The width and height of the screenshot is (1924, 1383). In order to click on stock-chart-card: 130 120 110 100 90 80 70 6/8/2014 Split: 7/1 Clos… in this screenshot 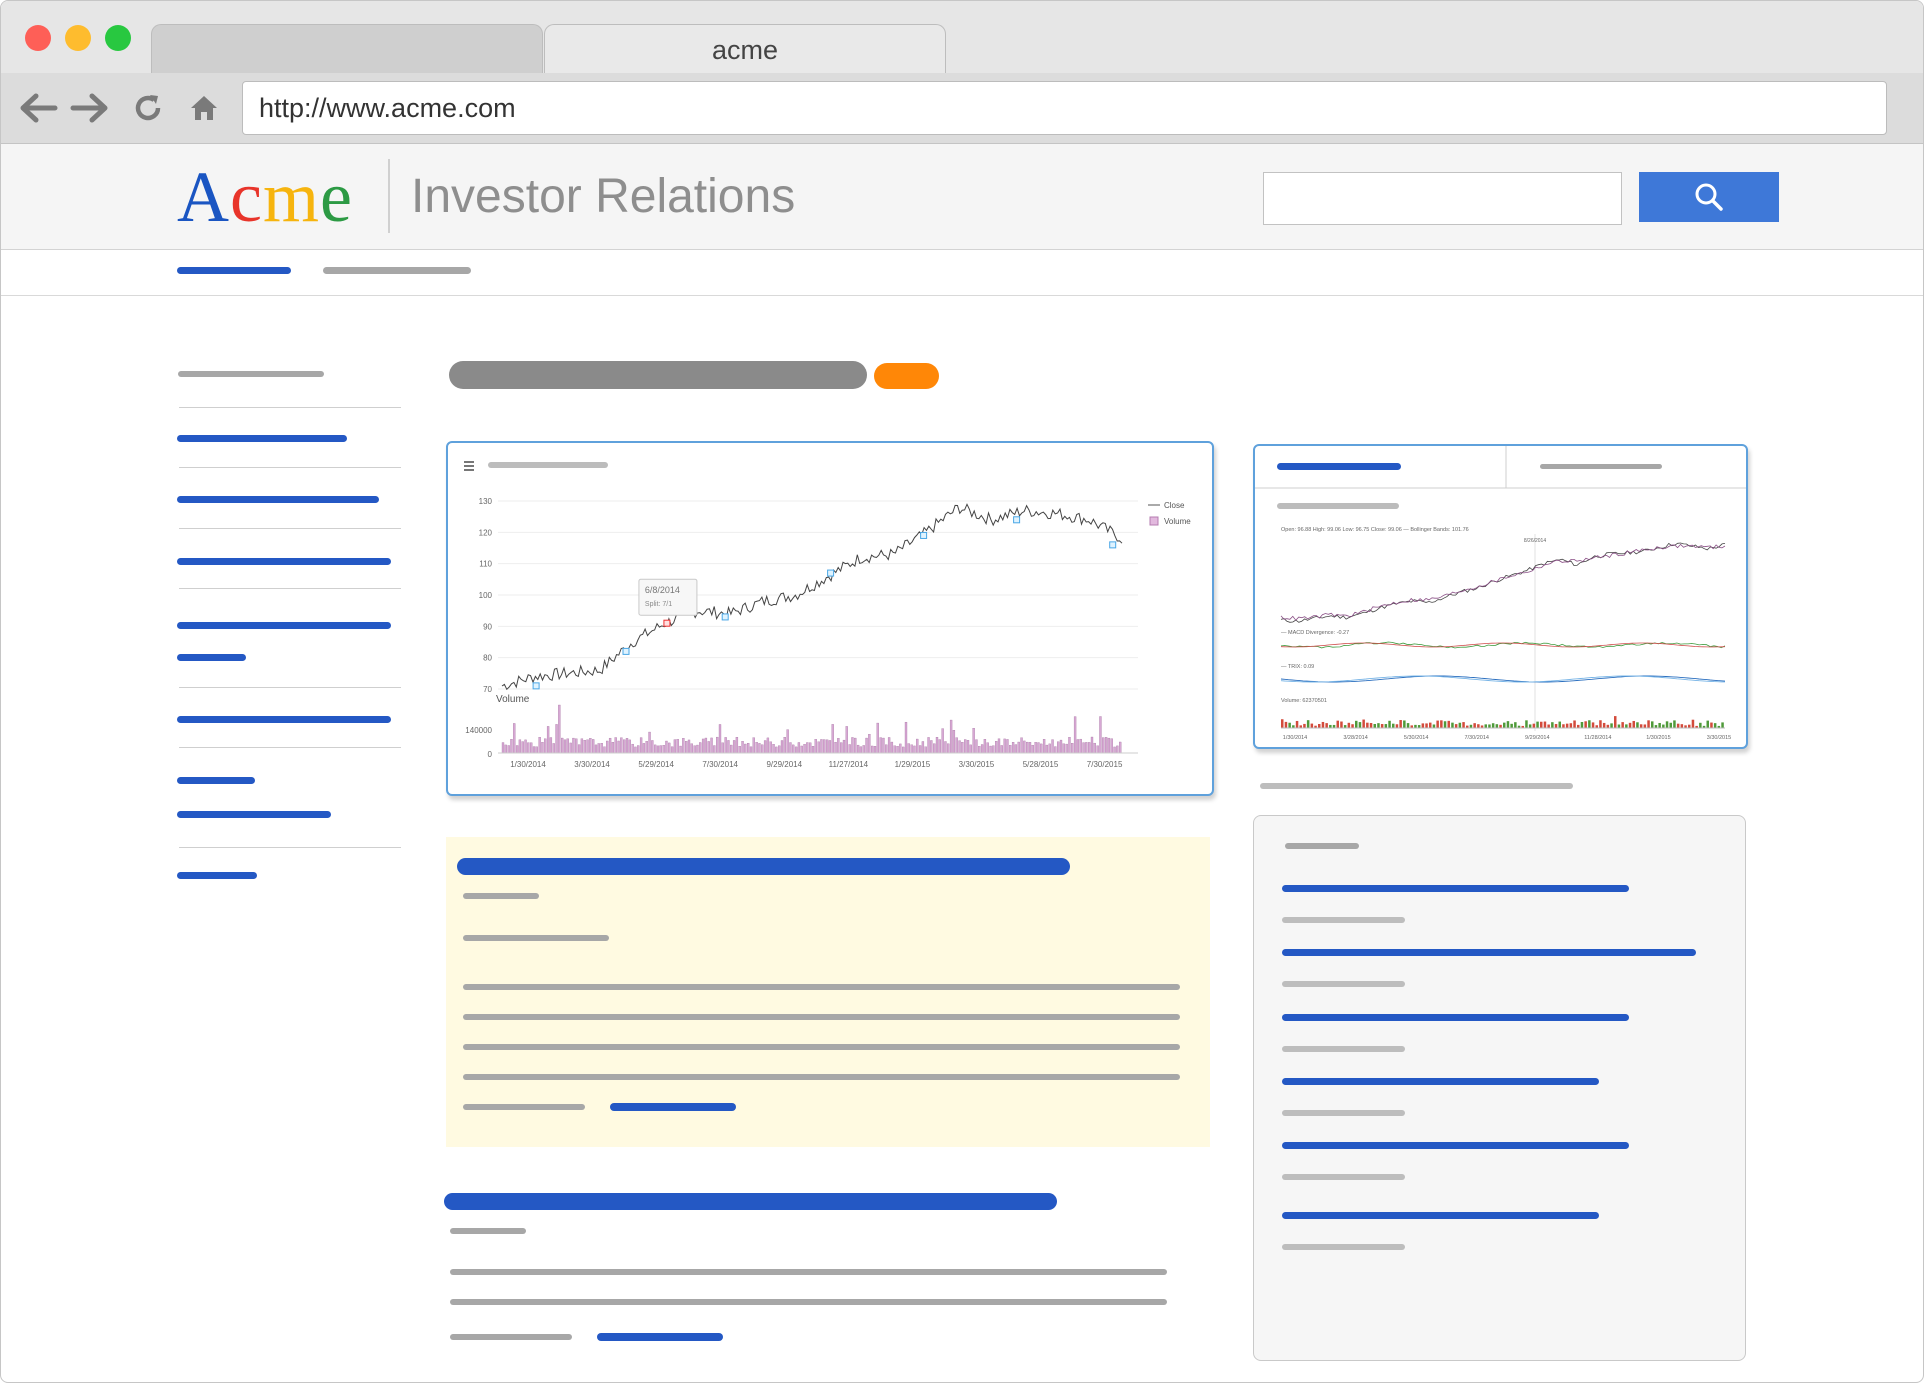, I will do `click(830, 618)`.